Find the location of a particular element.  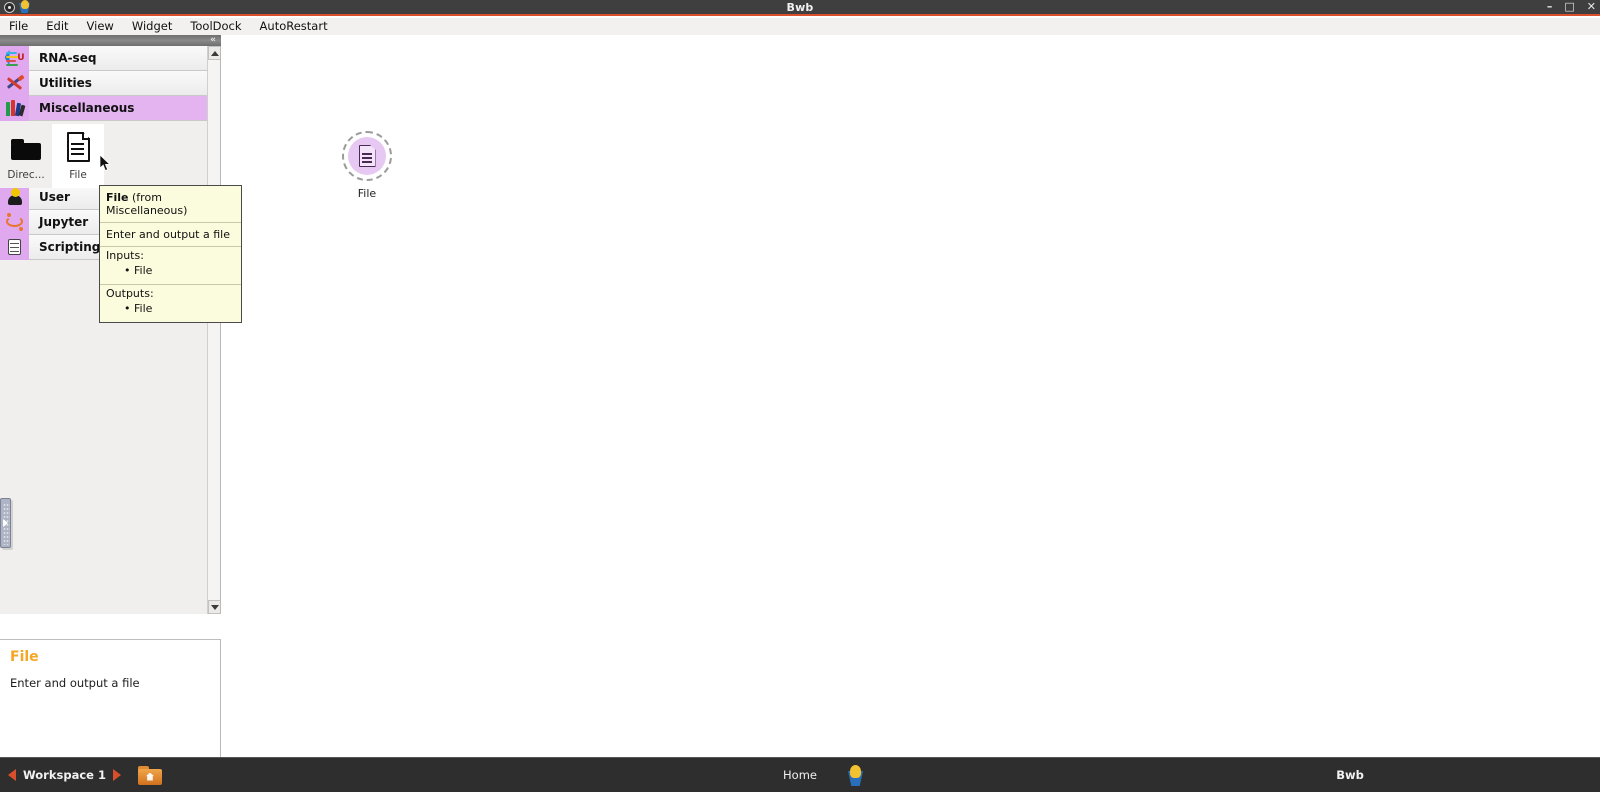

taskbar-app-label: Bwb is located at coordinates (1350, 775).